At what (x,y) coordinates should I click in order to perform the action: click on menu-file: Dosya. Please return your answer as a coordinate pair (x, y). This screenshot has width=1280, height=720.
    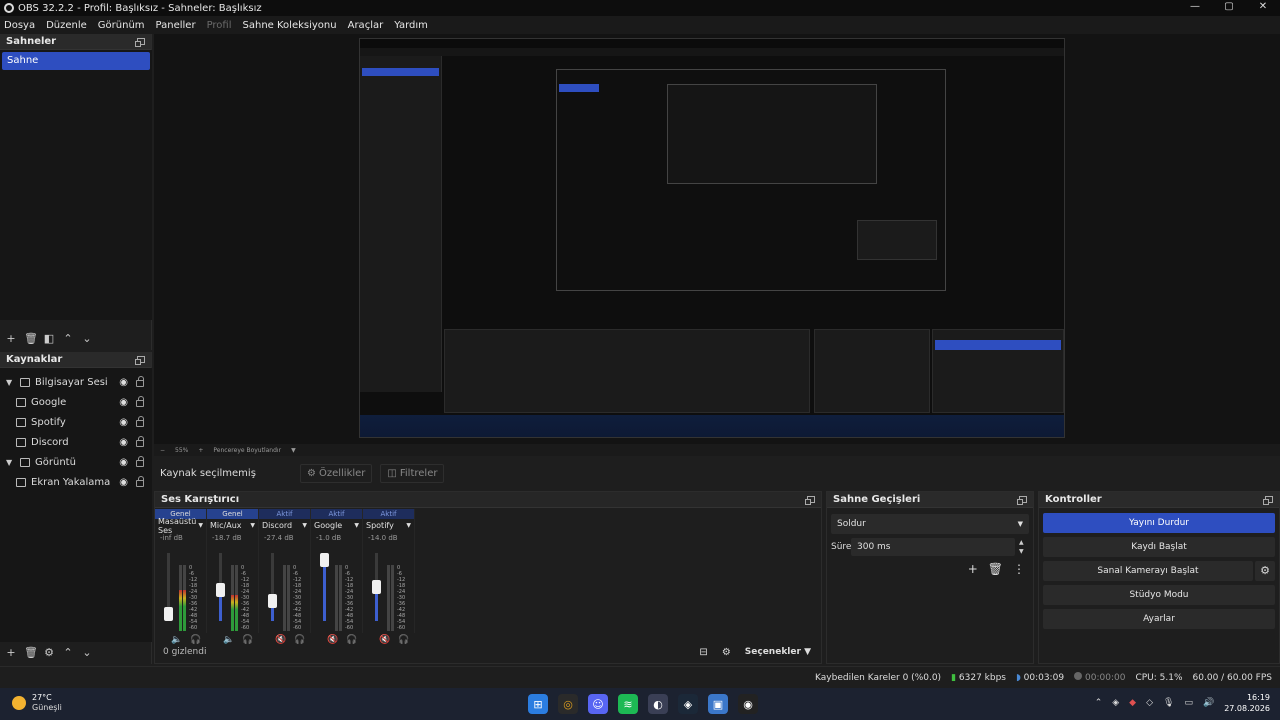
    Looking at the image, I should click on (19, 25).